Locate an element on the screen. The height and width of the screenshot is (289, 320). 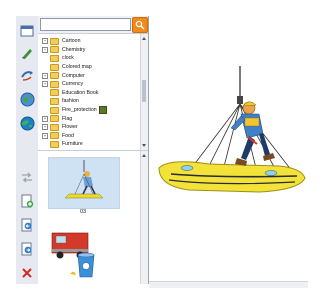
search-button is located at coordinates (140, 25).